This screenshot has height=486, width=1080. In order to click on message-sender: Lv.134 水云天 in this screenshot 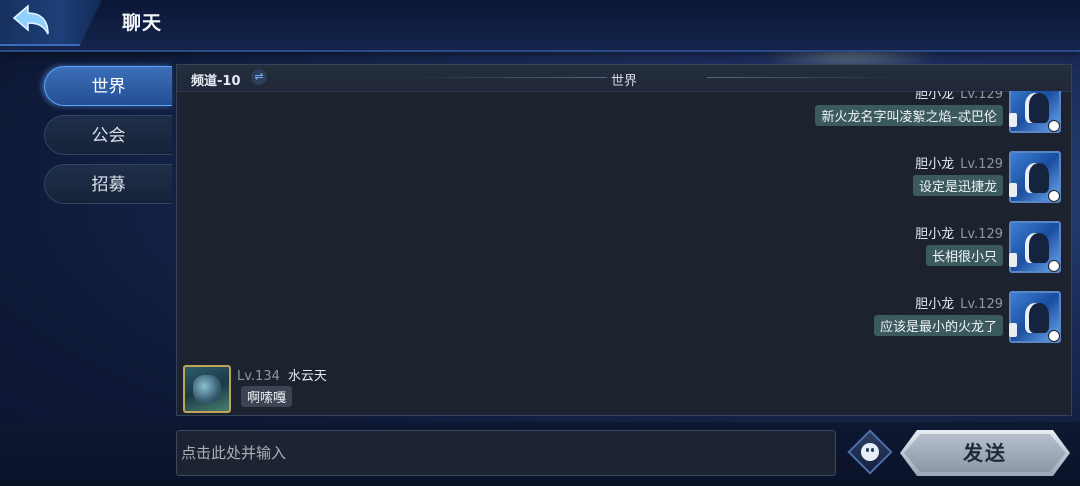, I will do `click(282, 374)`.